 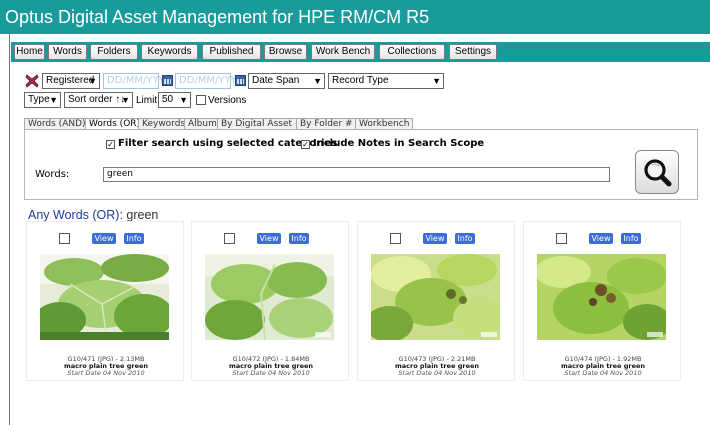 I want to click on type-value: Type, so click(x=39, y=99).